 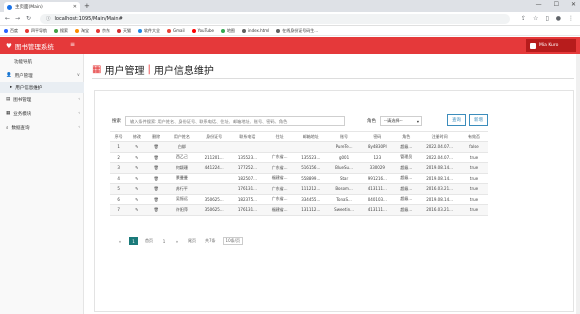 I want to click on sidebar-item-query: ⌕ 数据查询 ‹, so click(x=42, y=127).